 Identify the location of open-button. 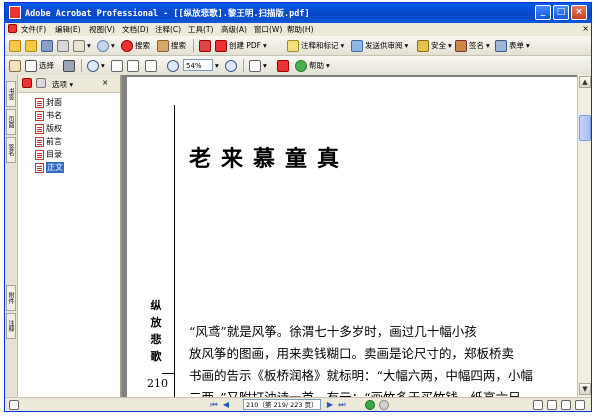
(15, 45).